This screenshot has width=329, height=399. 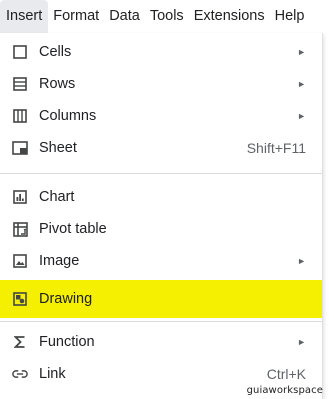 I want to click on menu-bar: Insert Format Data Tools Extensions Help, so click(x=164, y=16).